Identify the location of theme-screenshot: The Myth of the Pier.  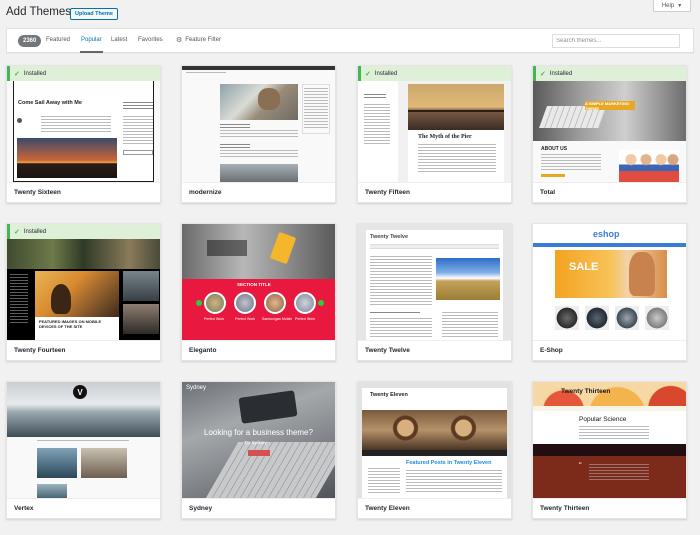
(434, 124).